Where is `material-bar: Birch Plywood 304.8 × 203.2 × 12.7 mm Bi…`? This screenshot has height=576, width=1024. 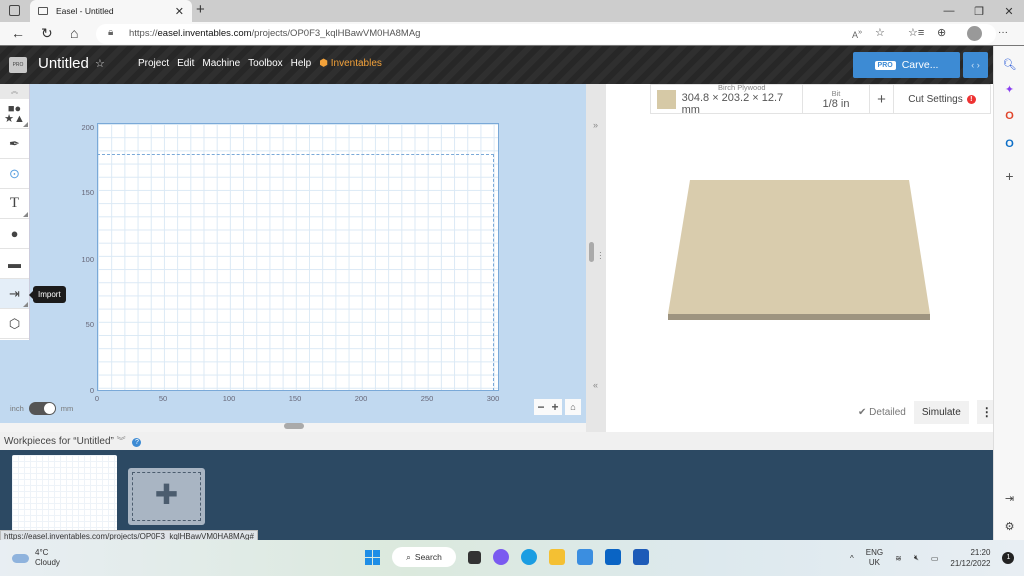
material-bar: Birch Plywood 304.8 × 203.2 × 12.7 mm Bi… is located at coordinates (820, 99).